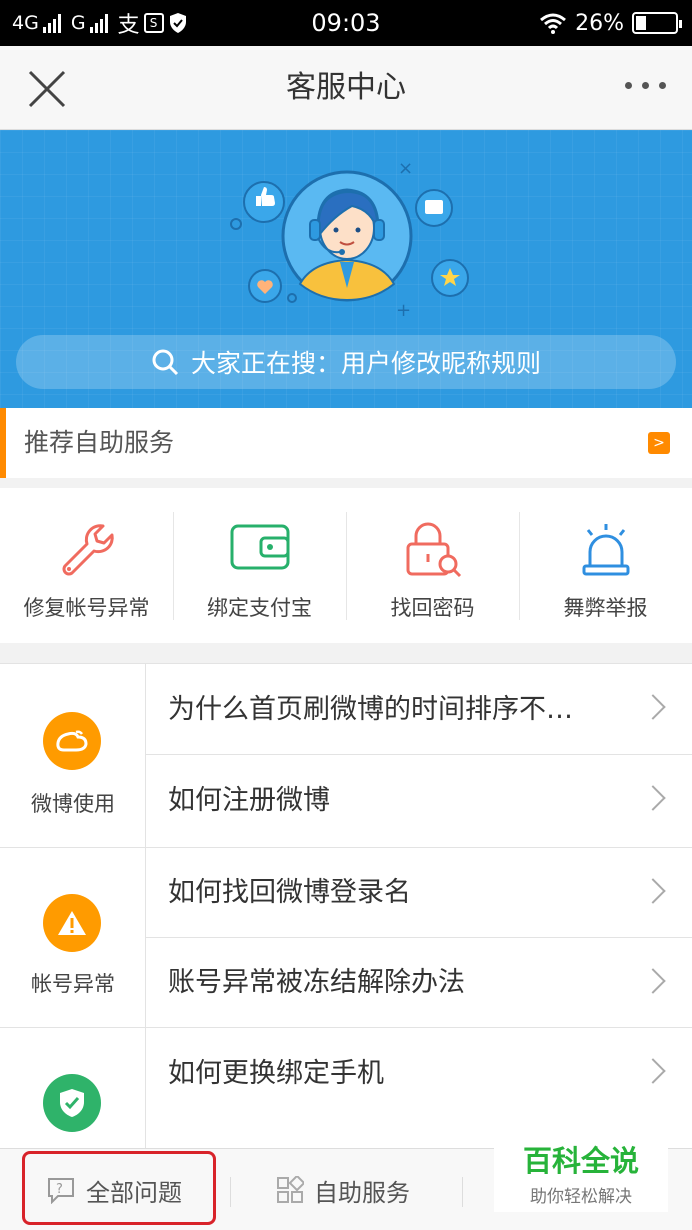  What do you see at coordinates (419, 1073) in the screenshot?
I see `faq-question-row: 如何更换绑定手机` at bounding box center [419, 1073].